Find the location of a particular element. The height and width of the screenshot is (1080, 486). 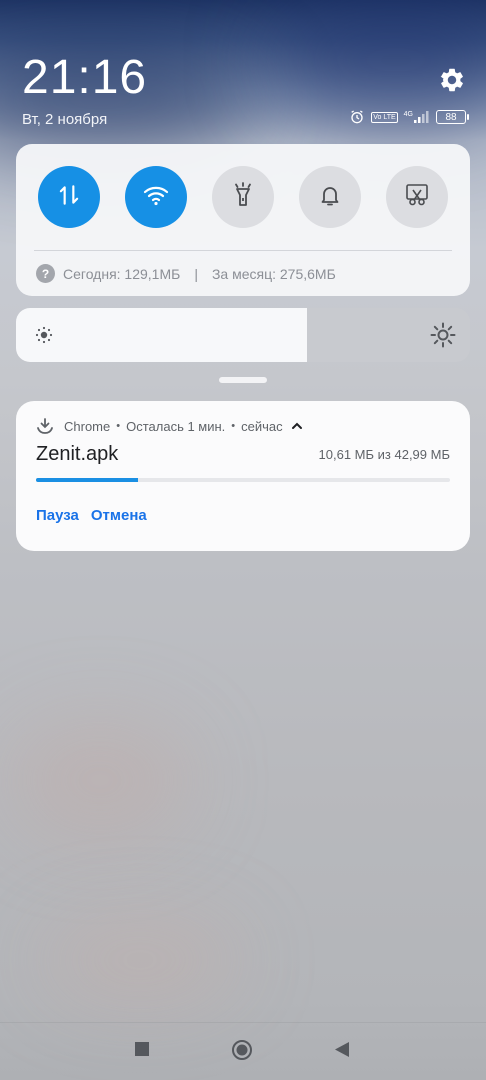

flashlight-icon is located at coordinates (243, 197).